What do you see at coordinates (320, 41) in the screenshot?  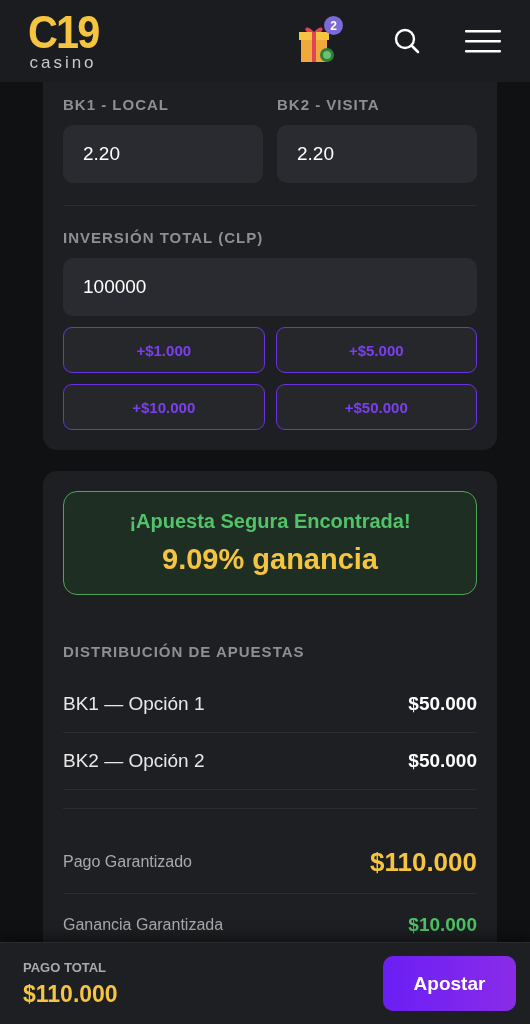 I see `gift-button: 2` at bounding box center [320, 41].